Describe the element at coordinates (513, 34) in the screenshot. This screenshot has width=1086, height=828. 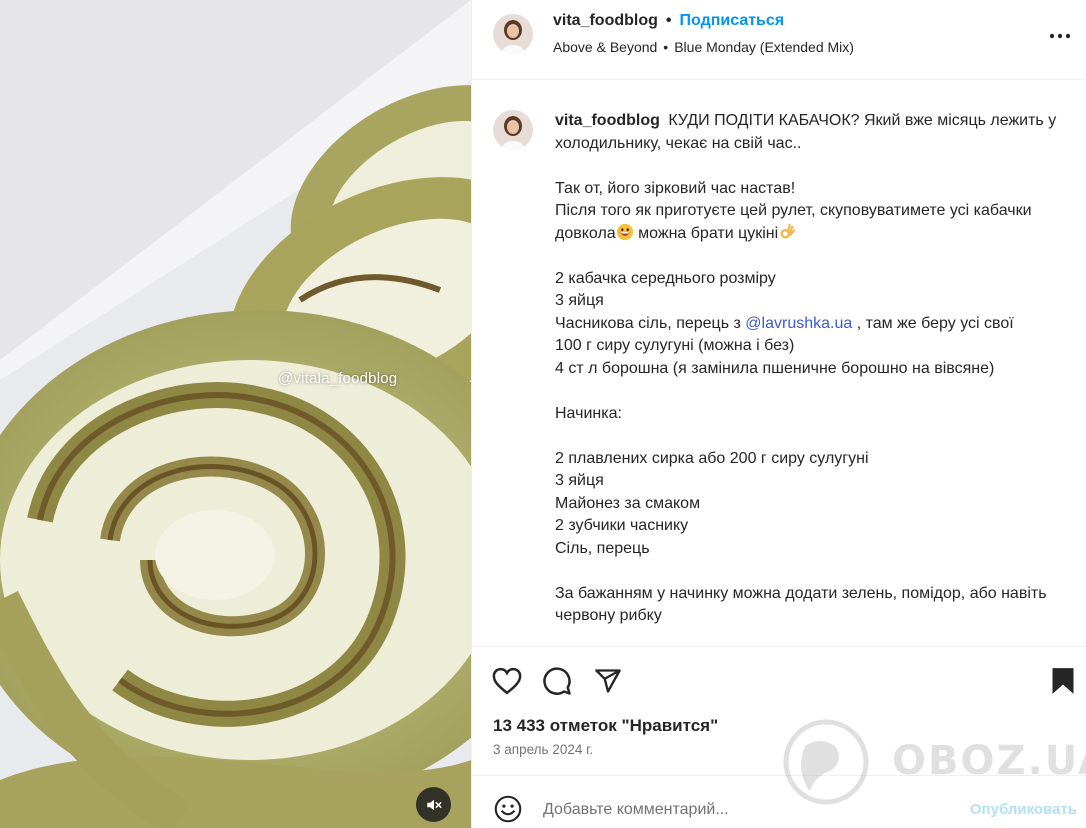
I see `author-avatar` at that location.